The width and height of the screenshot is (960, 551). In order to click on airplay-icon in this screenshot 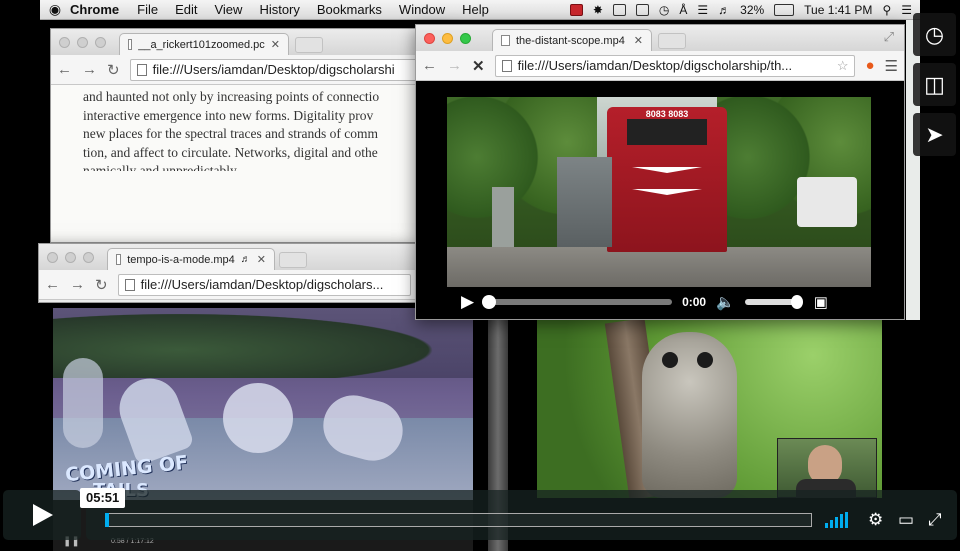, I will do `click(642, 9)`.